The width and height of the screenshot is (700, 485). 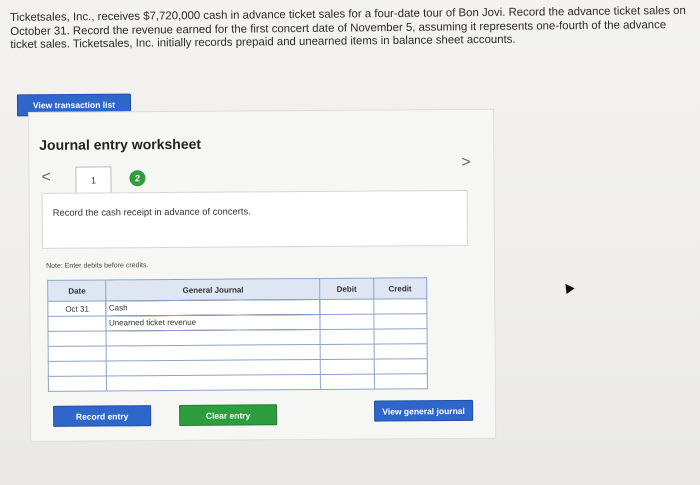 What do you see at coordinates (102, 416) in the screenshot?
I see `record-entry-button: Record entry` at bounding box center [102, 416].